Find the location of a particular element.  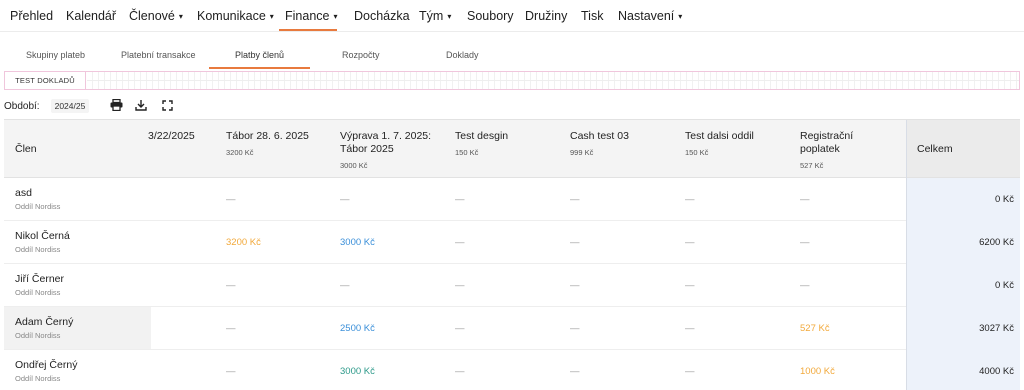

column-header: Tábor 28. 6. 2025 3200 Kč is located at coordinates (267, 144).